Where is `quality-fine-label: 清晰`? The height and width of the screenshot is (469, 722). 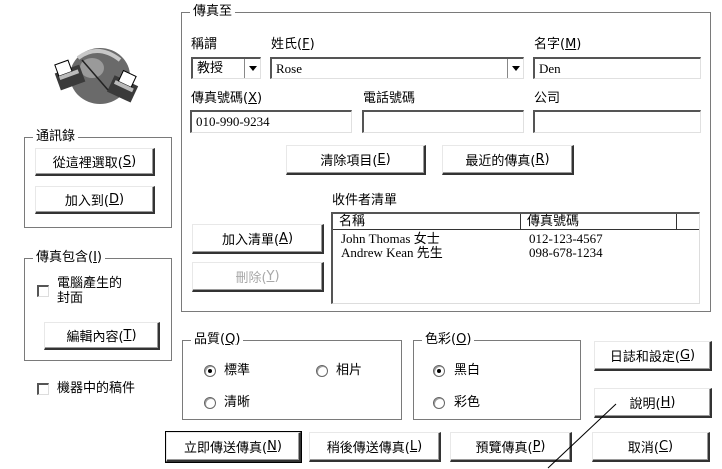 quality-fine-label: 清晰 is located at coordinates (237, 402).